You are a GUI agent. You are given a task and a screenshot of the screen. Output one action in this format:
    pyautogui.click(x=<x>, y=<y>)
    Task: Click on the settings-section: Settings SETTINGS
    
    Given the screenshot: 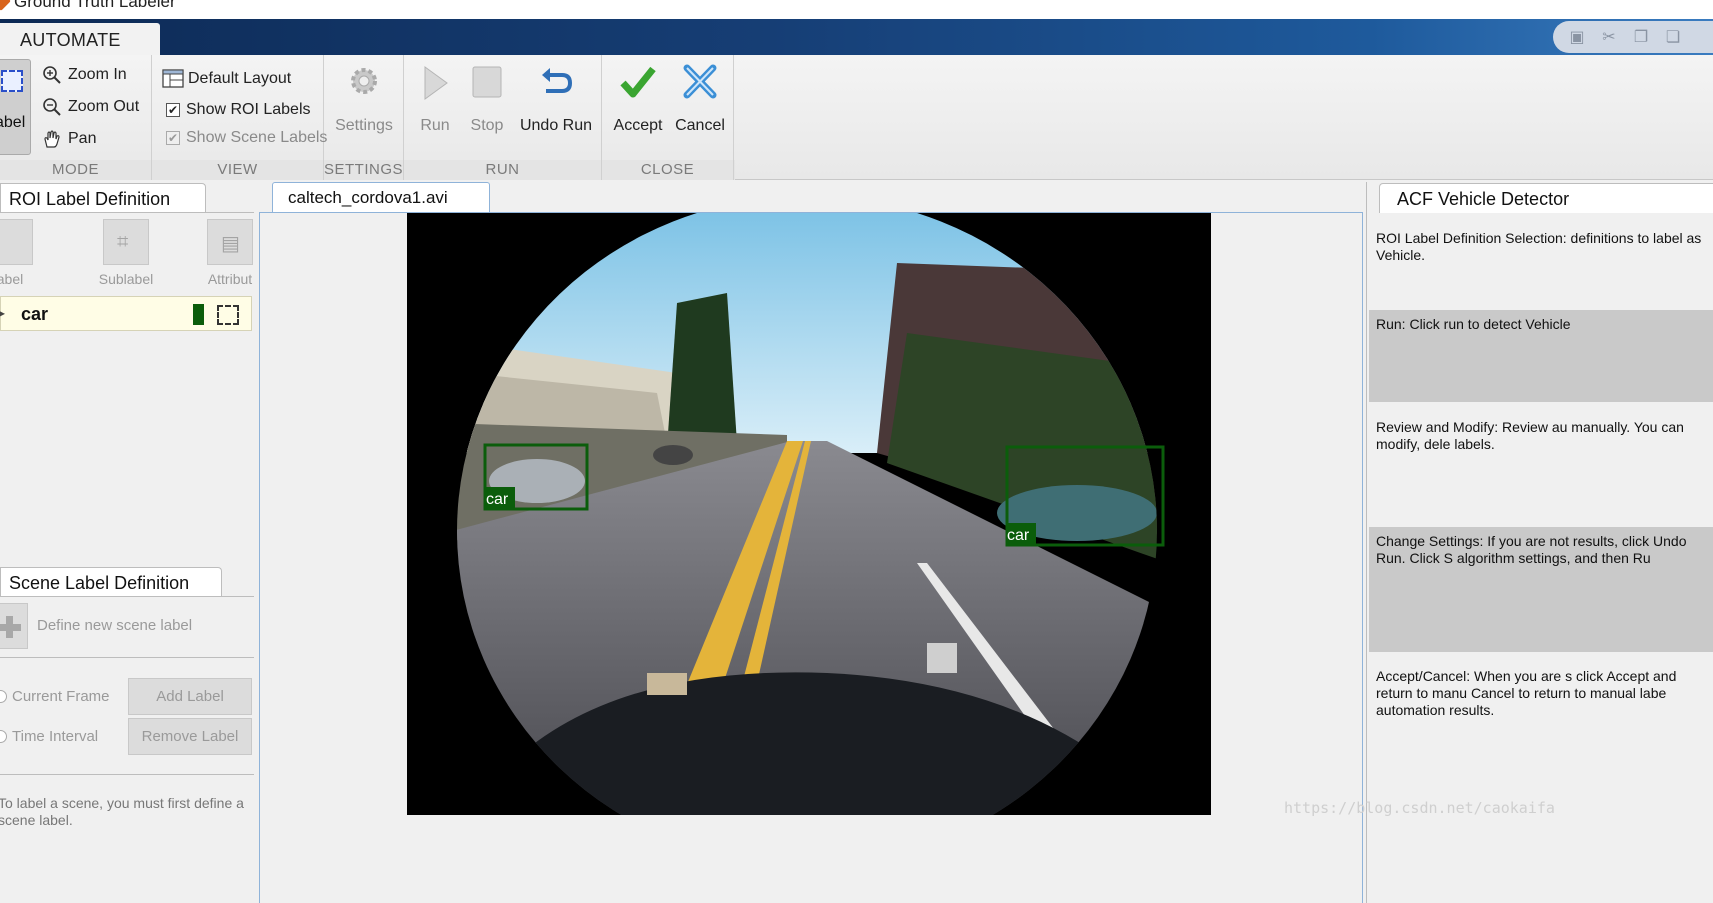 What is the action you would take?
    pyautogui.click(x=364, y=117)
    